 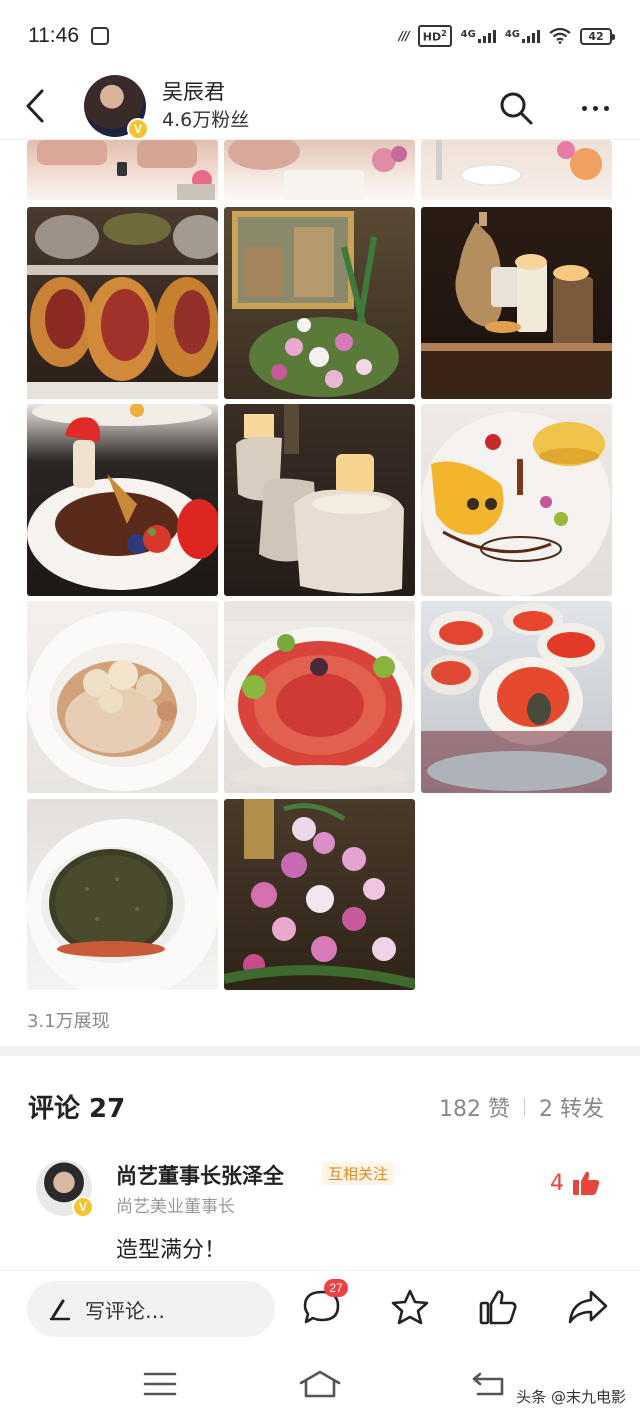 What do you see at coordinates (586, 1183) in the screenshot?
I see `thumbs-up-icon` at bounding box center [586, 1183].